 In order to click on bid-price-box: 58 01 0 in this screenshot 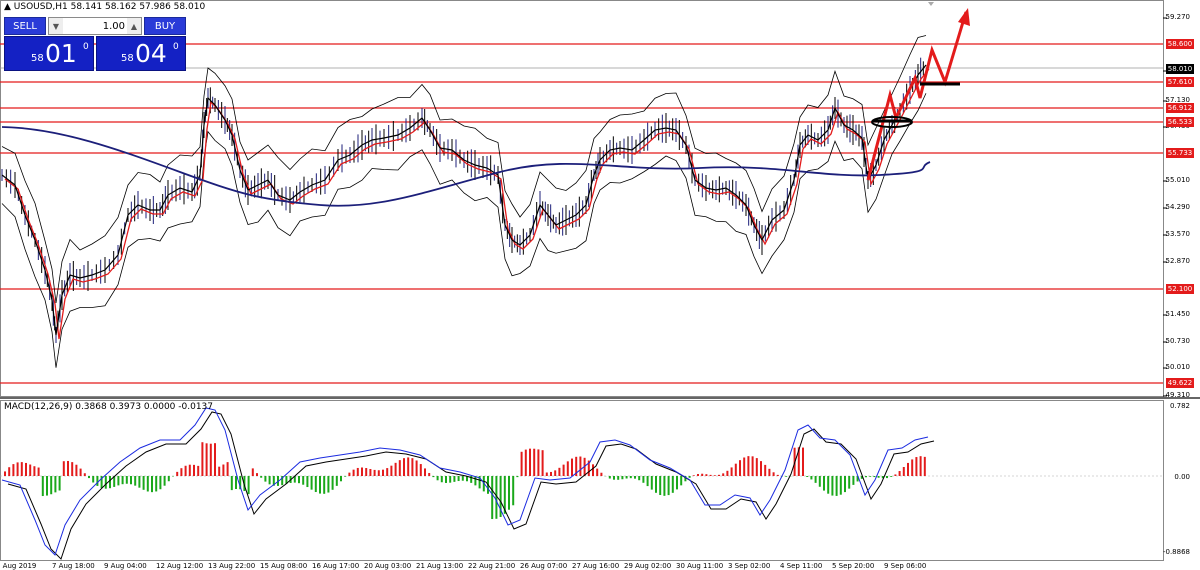, I will do `click(49, 53)`.